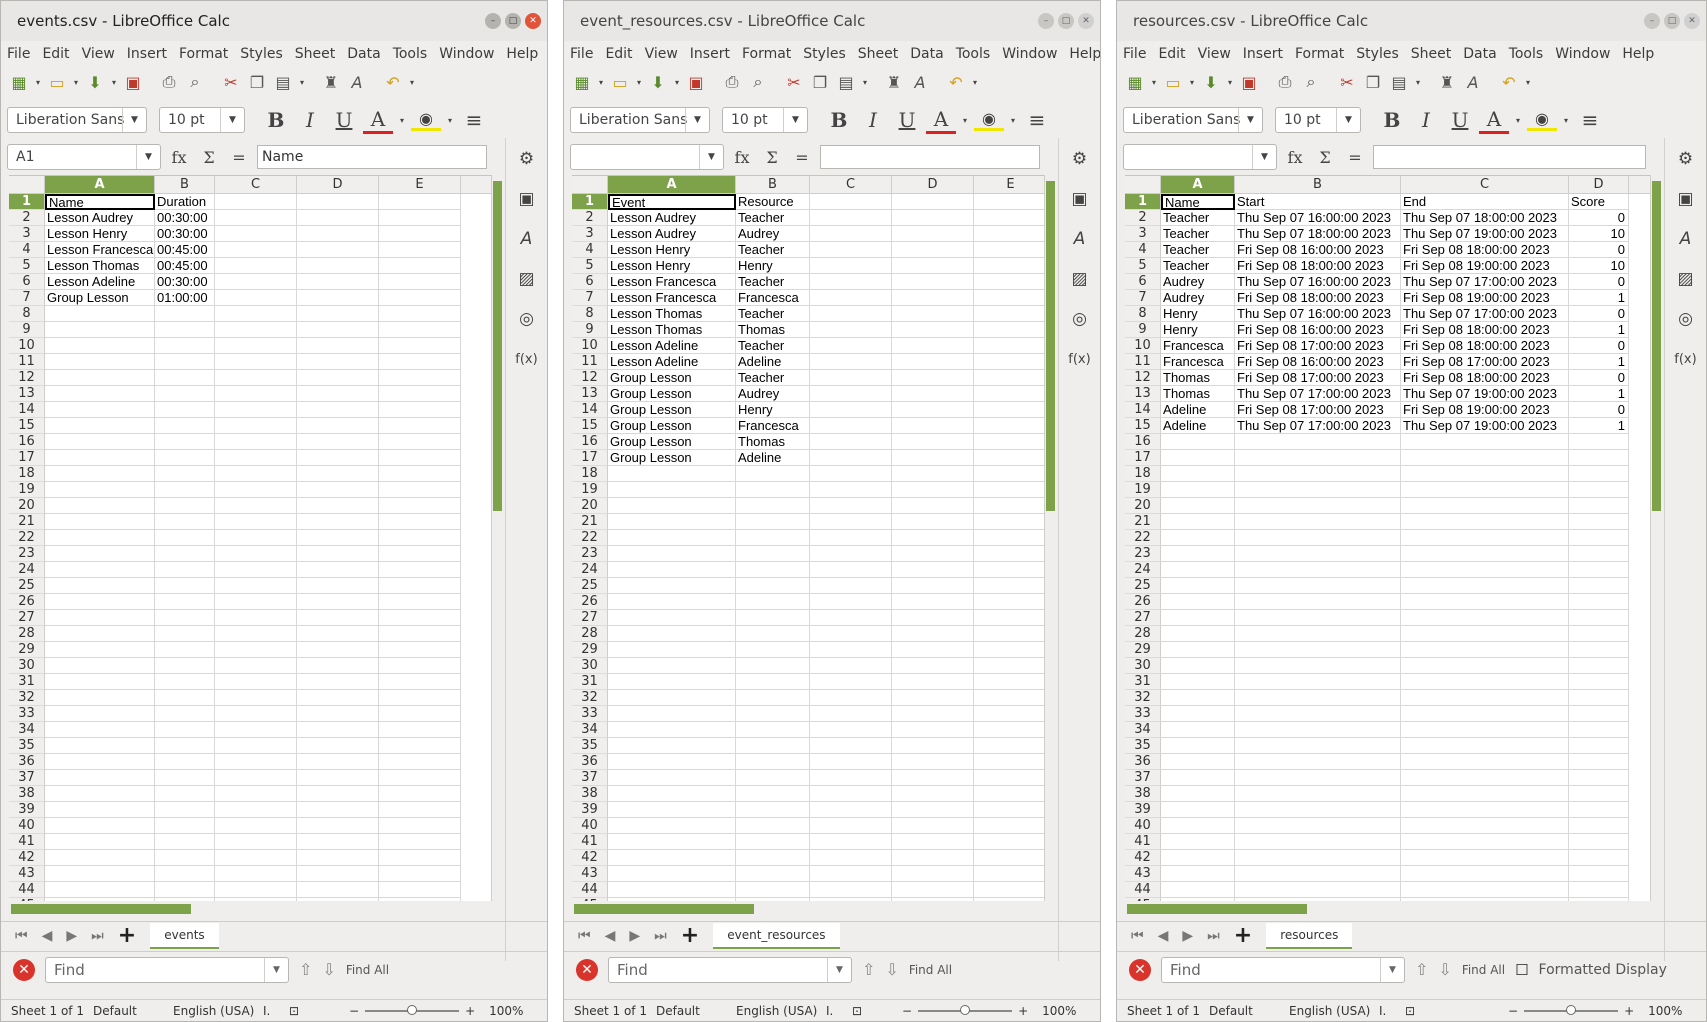  Describe the element at coordinates (256, 874) in the screenshot. I see `cell-c43` at that location.